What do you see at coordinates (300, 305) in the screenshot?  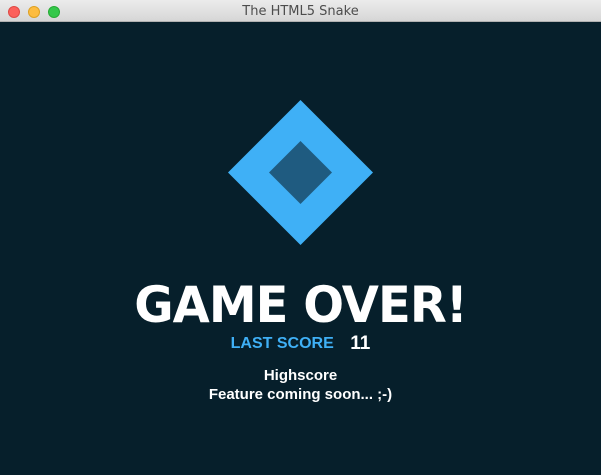 I see `game-over-heading: GAME OVER!` at bounding box center [300, 305].